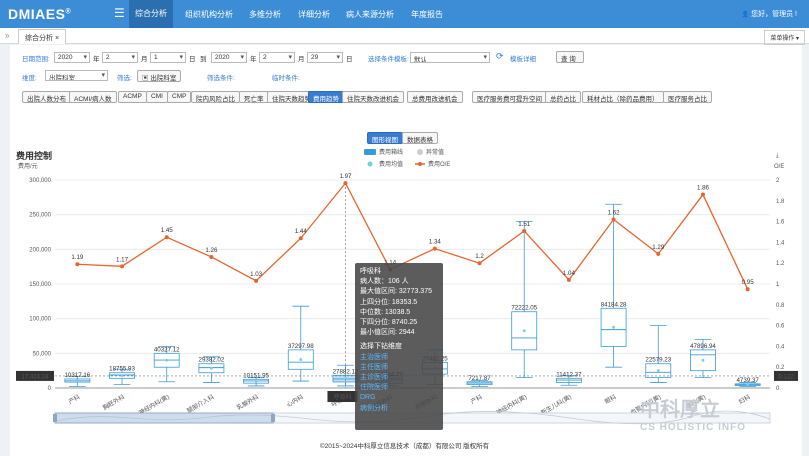 This screenshot has height=456, width=809. Describe the element at coordinates (42, 36) in the screenshot. I see `tab-overview: 综合分析 ×` at that location.